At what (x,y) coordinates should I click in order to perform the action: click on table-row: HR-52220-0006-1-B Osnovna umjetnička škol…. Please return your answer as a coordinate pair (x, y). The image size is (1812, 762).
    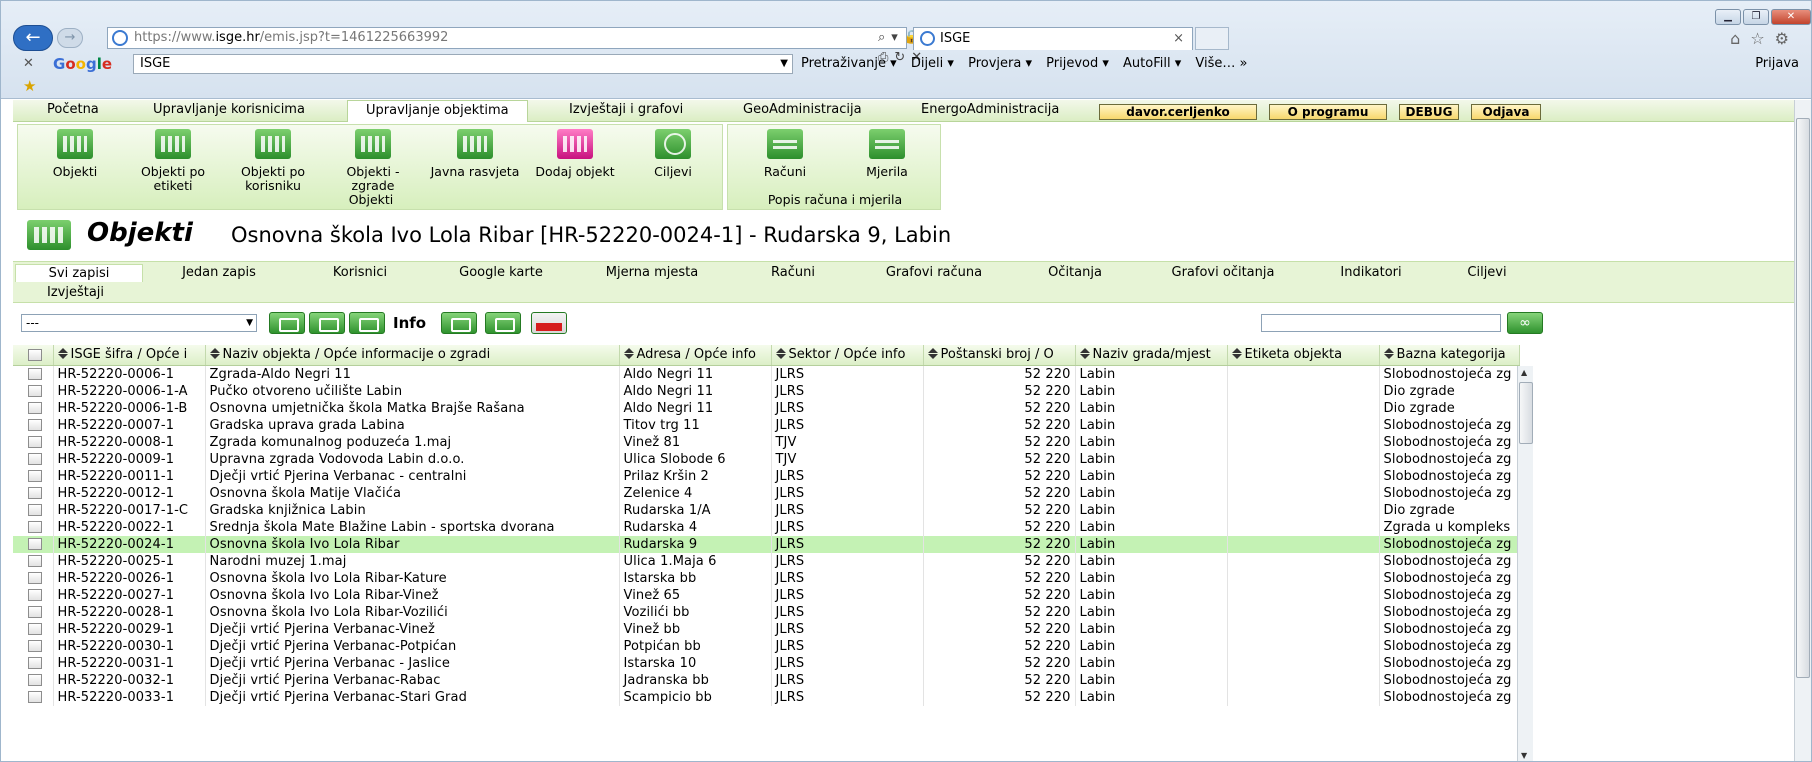
    Looking at the image, I should click on (766, 408).